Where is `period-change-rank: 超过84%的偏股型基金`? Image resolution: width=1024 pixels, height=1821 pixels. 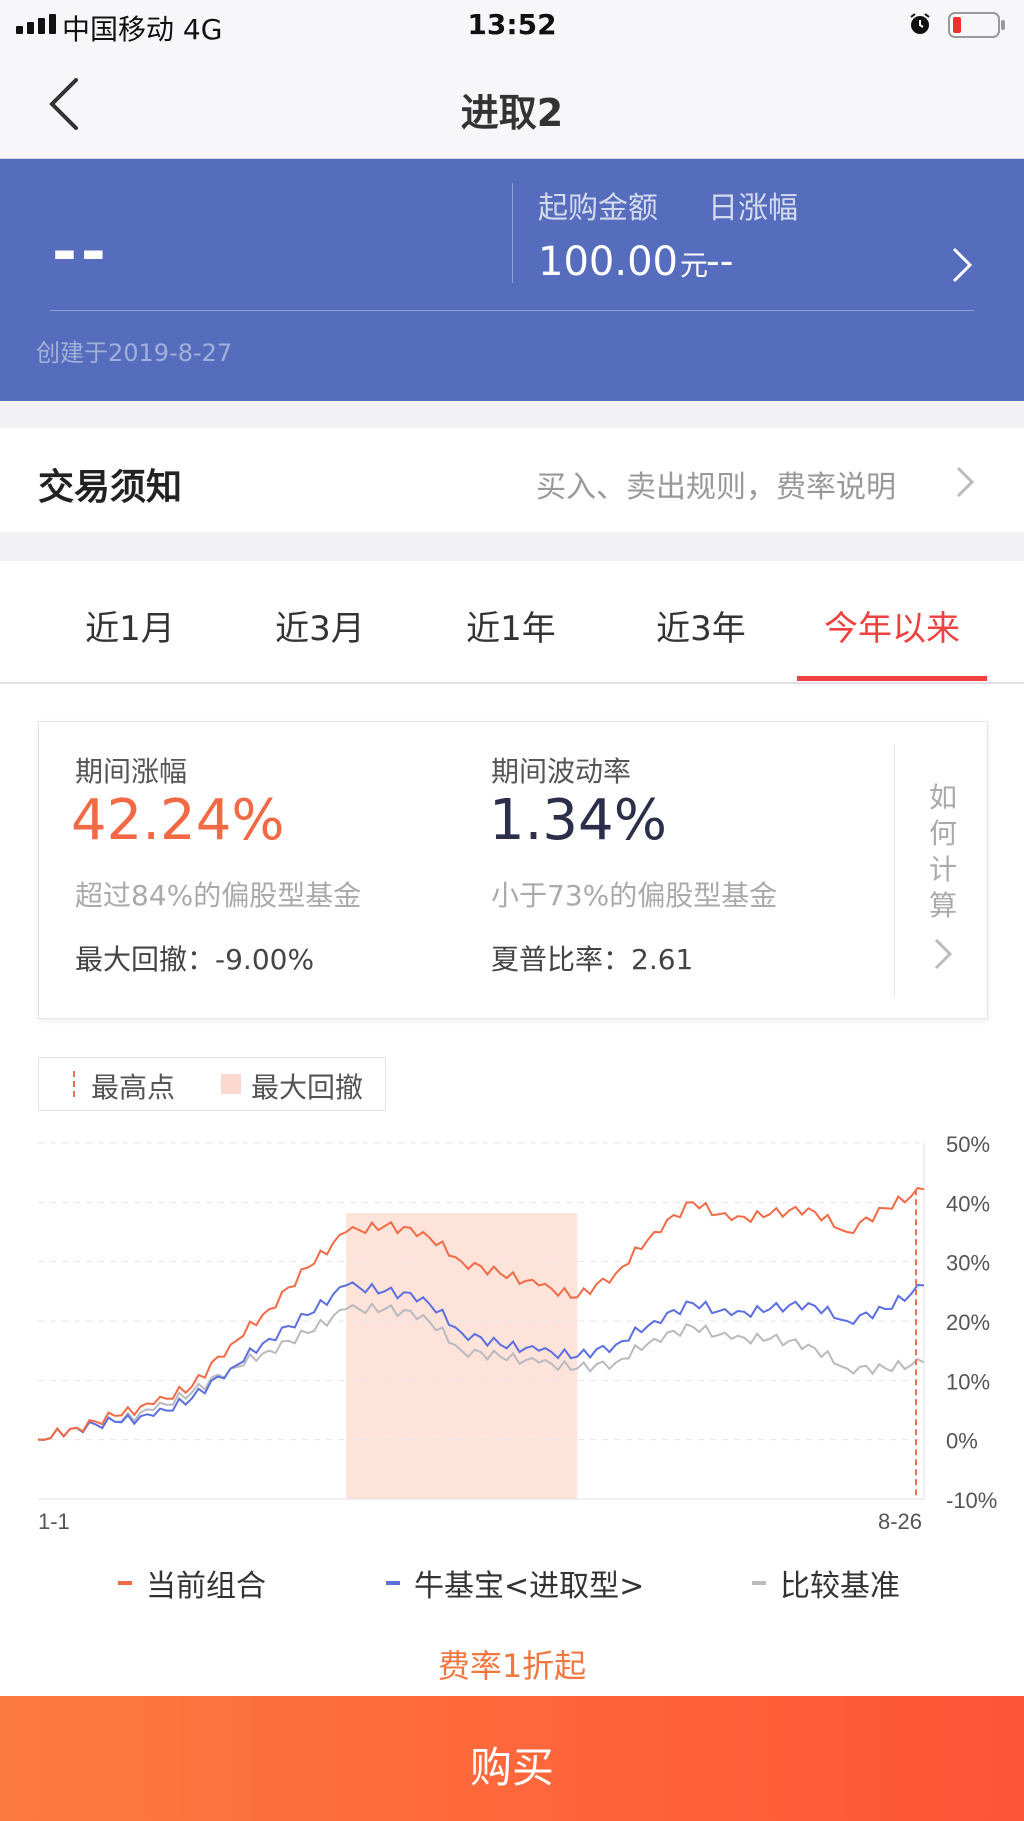 period-change-rank: 超过84%的偏股型基金 is located at coordinates (218, 895).